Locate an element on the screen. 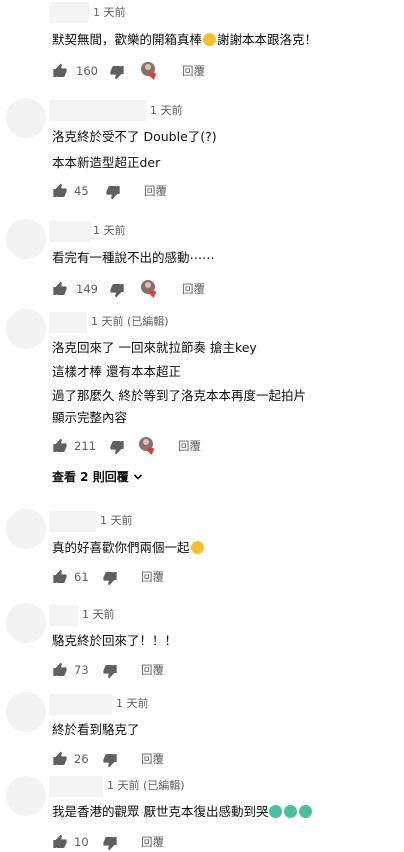 Image resolution: width=404 pixels, height=852 pixels. like-count: 160 is located at coordinates (87, 71).